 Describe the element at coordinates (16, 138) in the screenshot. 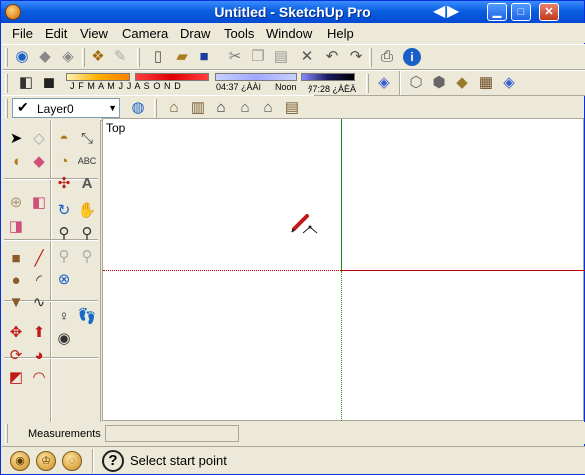

I see `select-tool-icon: ➤` at that location.